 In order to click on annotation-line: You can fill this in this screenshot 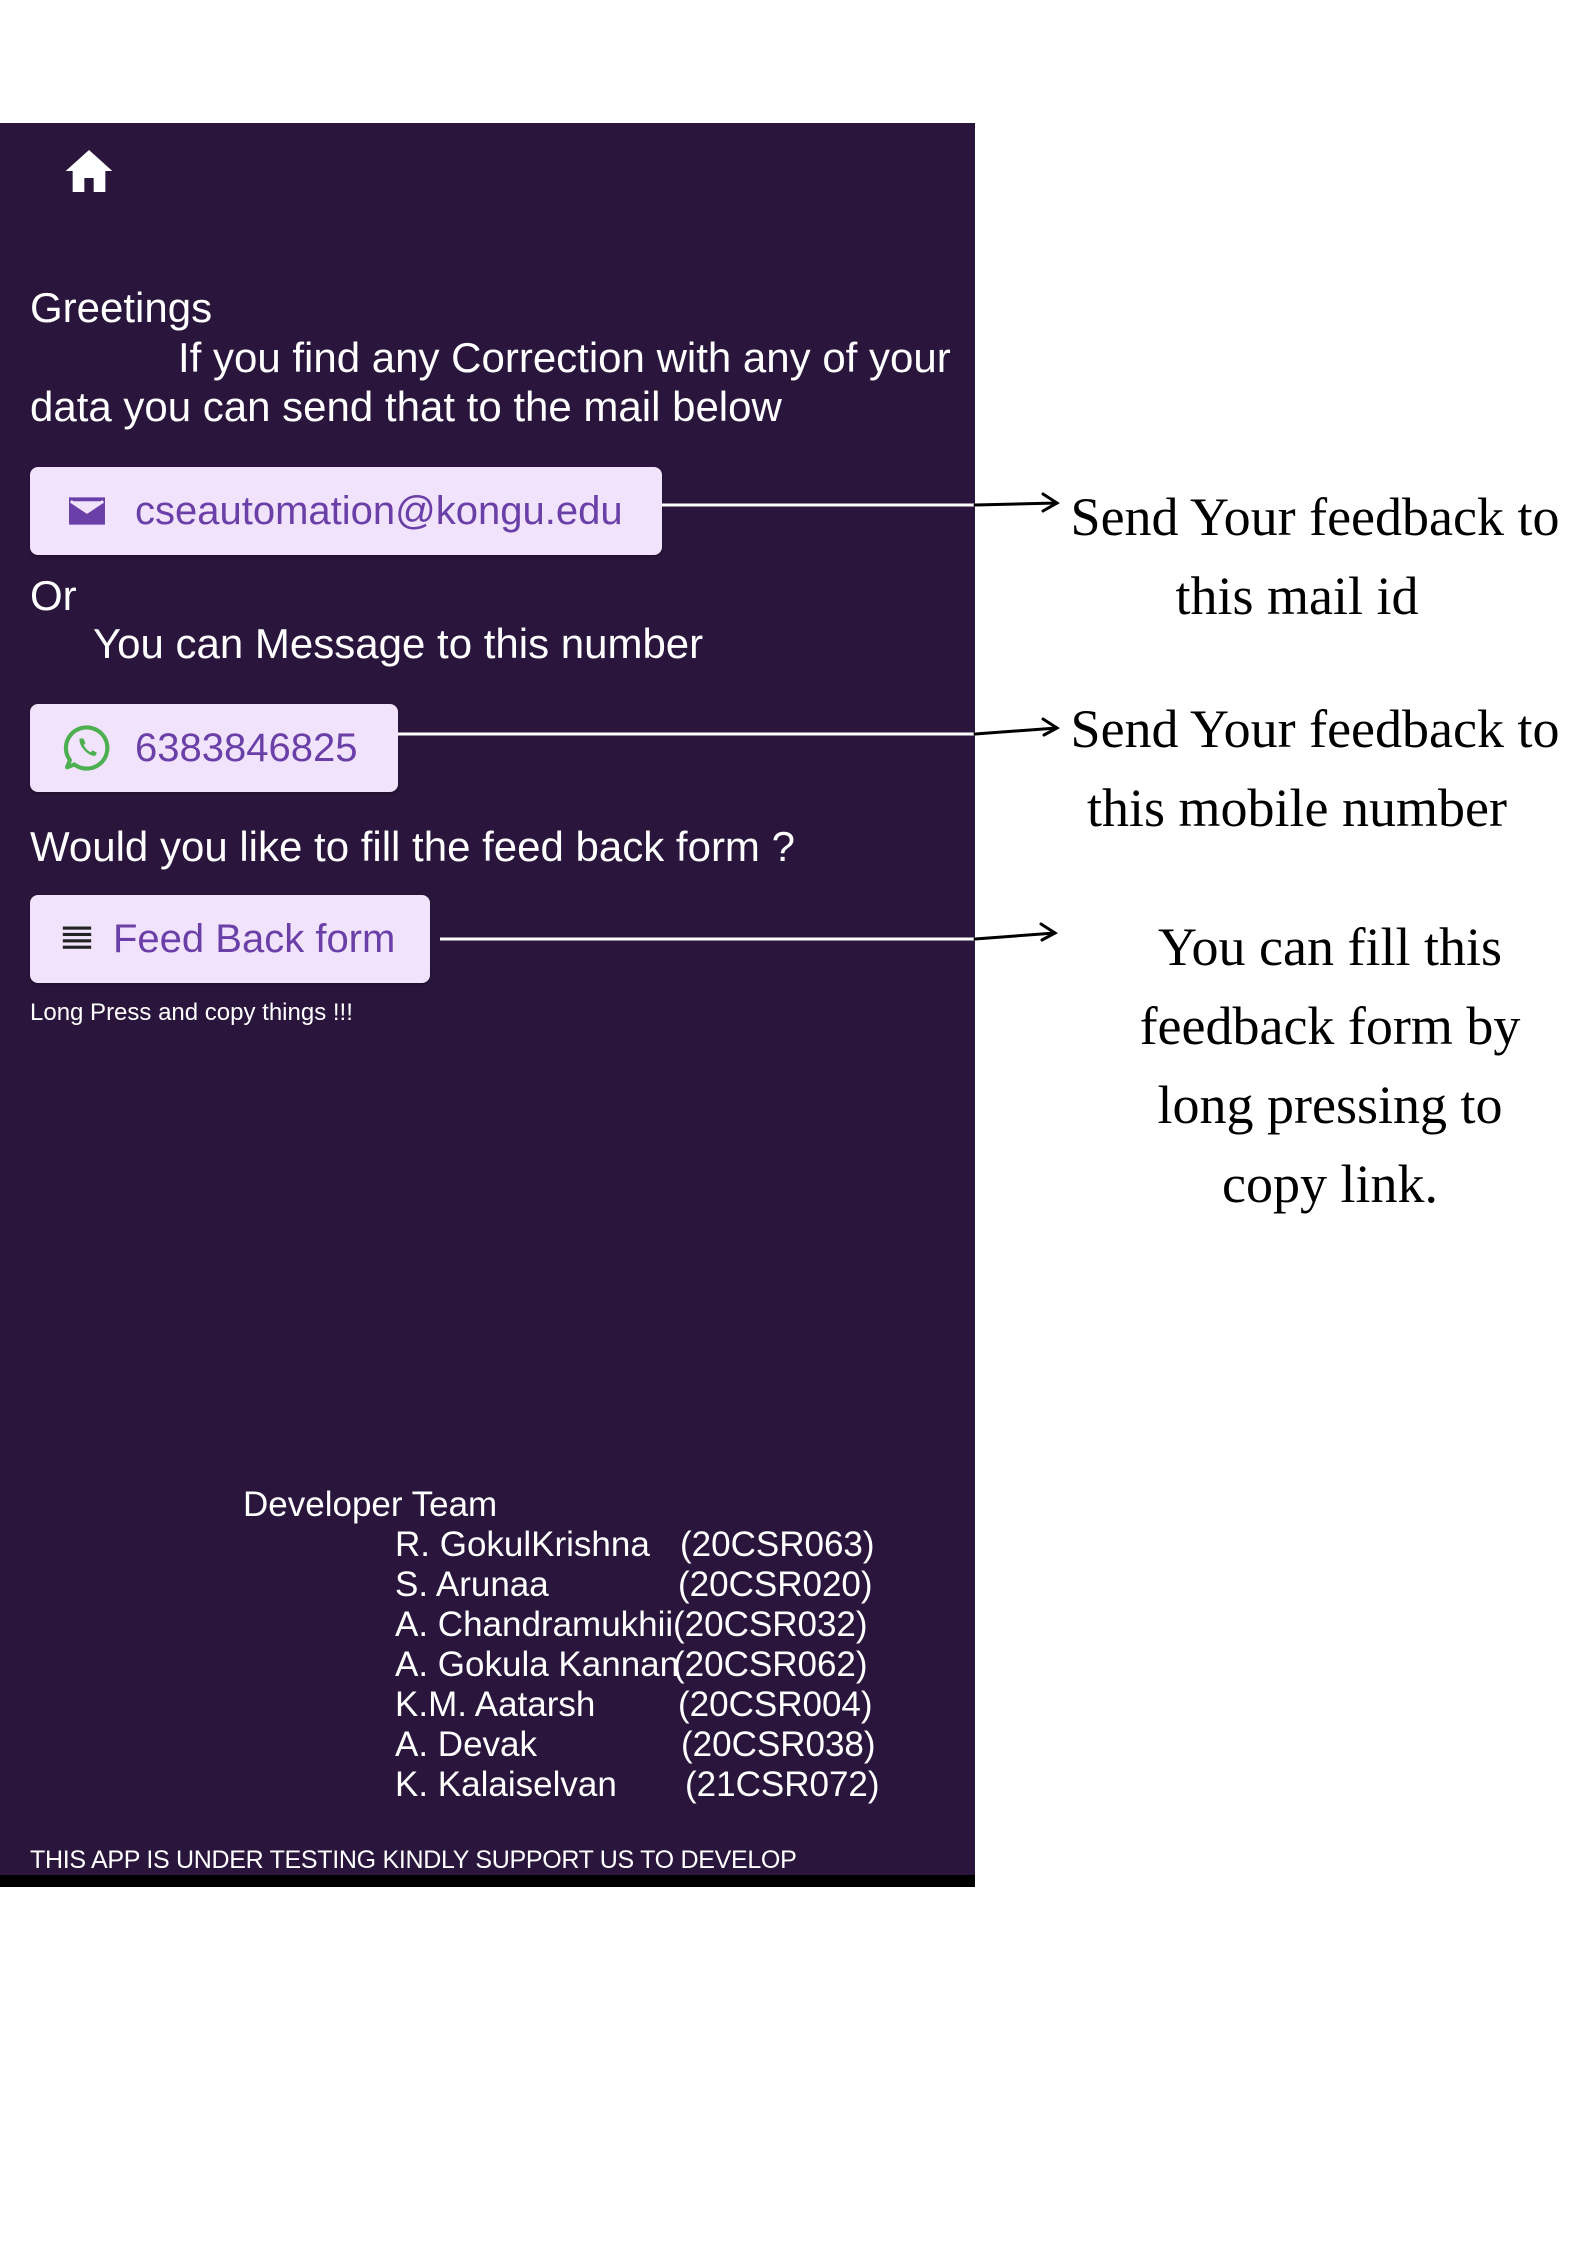, I will do `click(1330, 947)`.